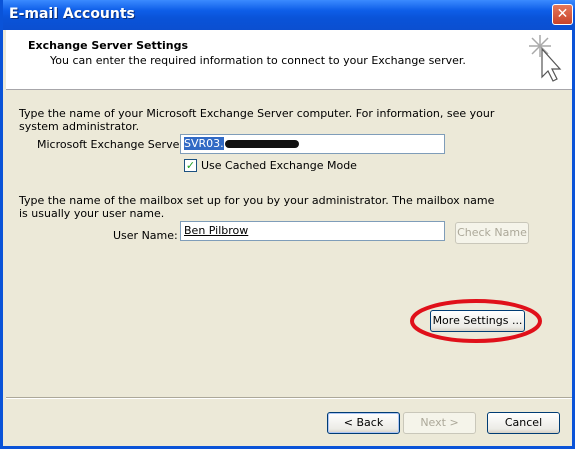 The width and height of the screenshot is (575, 449). What do you see at coordinates (523, 423) in the screenshot?
I see `cancel-button: Cancel` at bounding box center [523, 423].